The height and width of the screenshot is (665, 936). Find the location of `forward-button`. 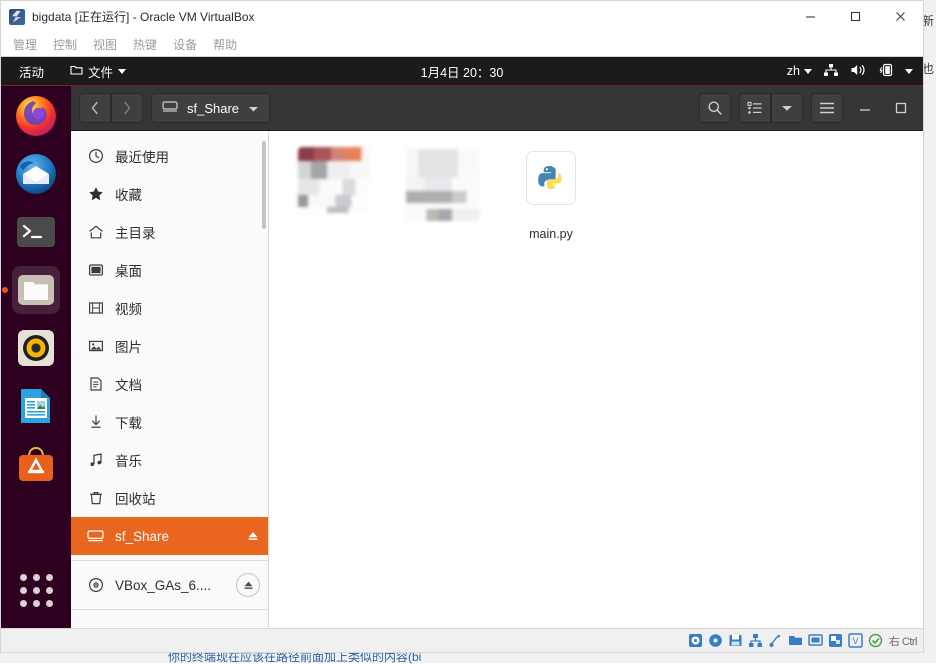

forward-button is located at coordinates (127, 108).